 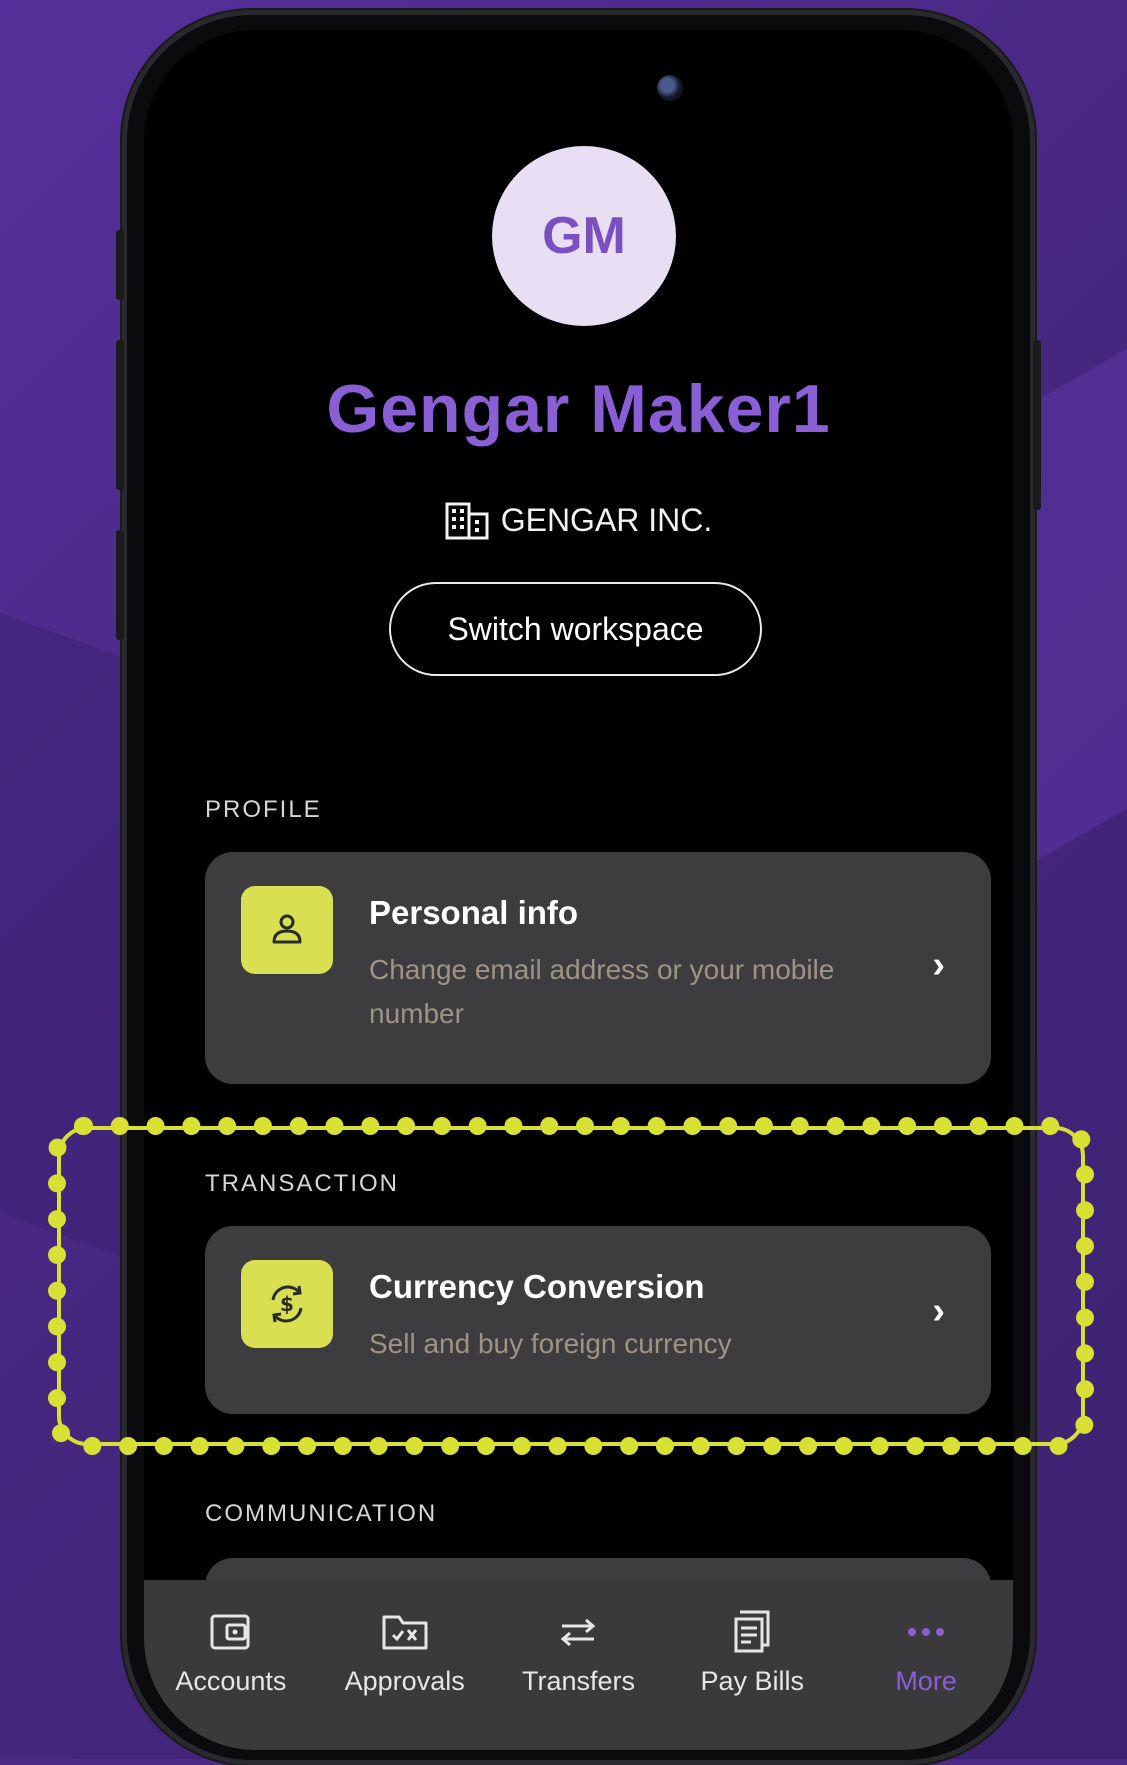 I want to click on company-row: GENGAR INC., so click(x=578, y=520).